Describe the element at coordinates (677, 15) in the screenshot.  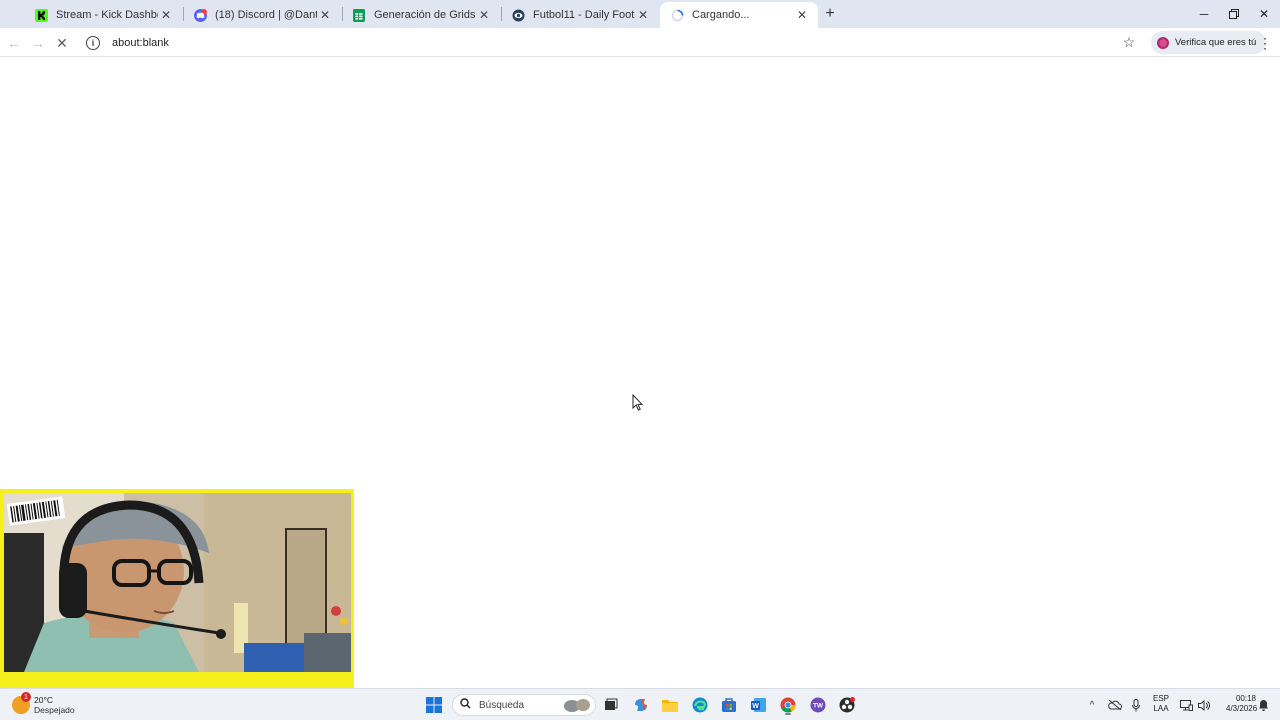
I see `loading-spinner-icon` at that location.